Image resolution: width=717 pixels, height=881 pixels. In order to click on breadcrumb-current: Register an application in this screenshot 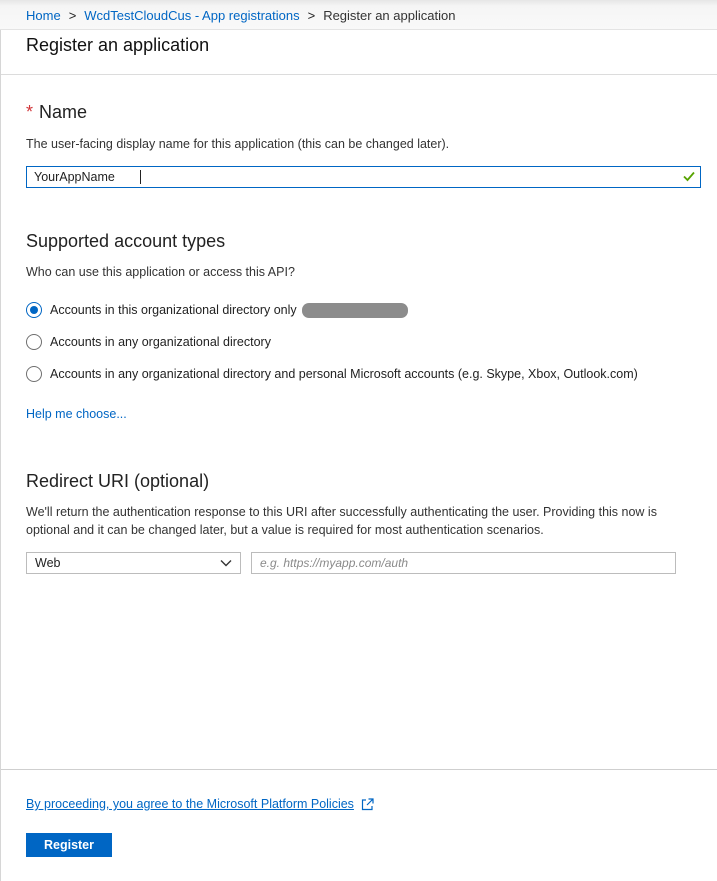, I will do `click(389, 15)`.